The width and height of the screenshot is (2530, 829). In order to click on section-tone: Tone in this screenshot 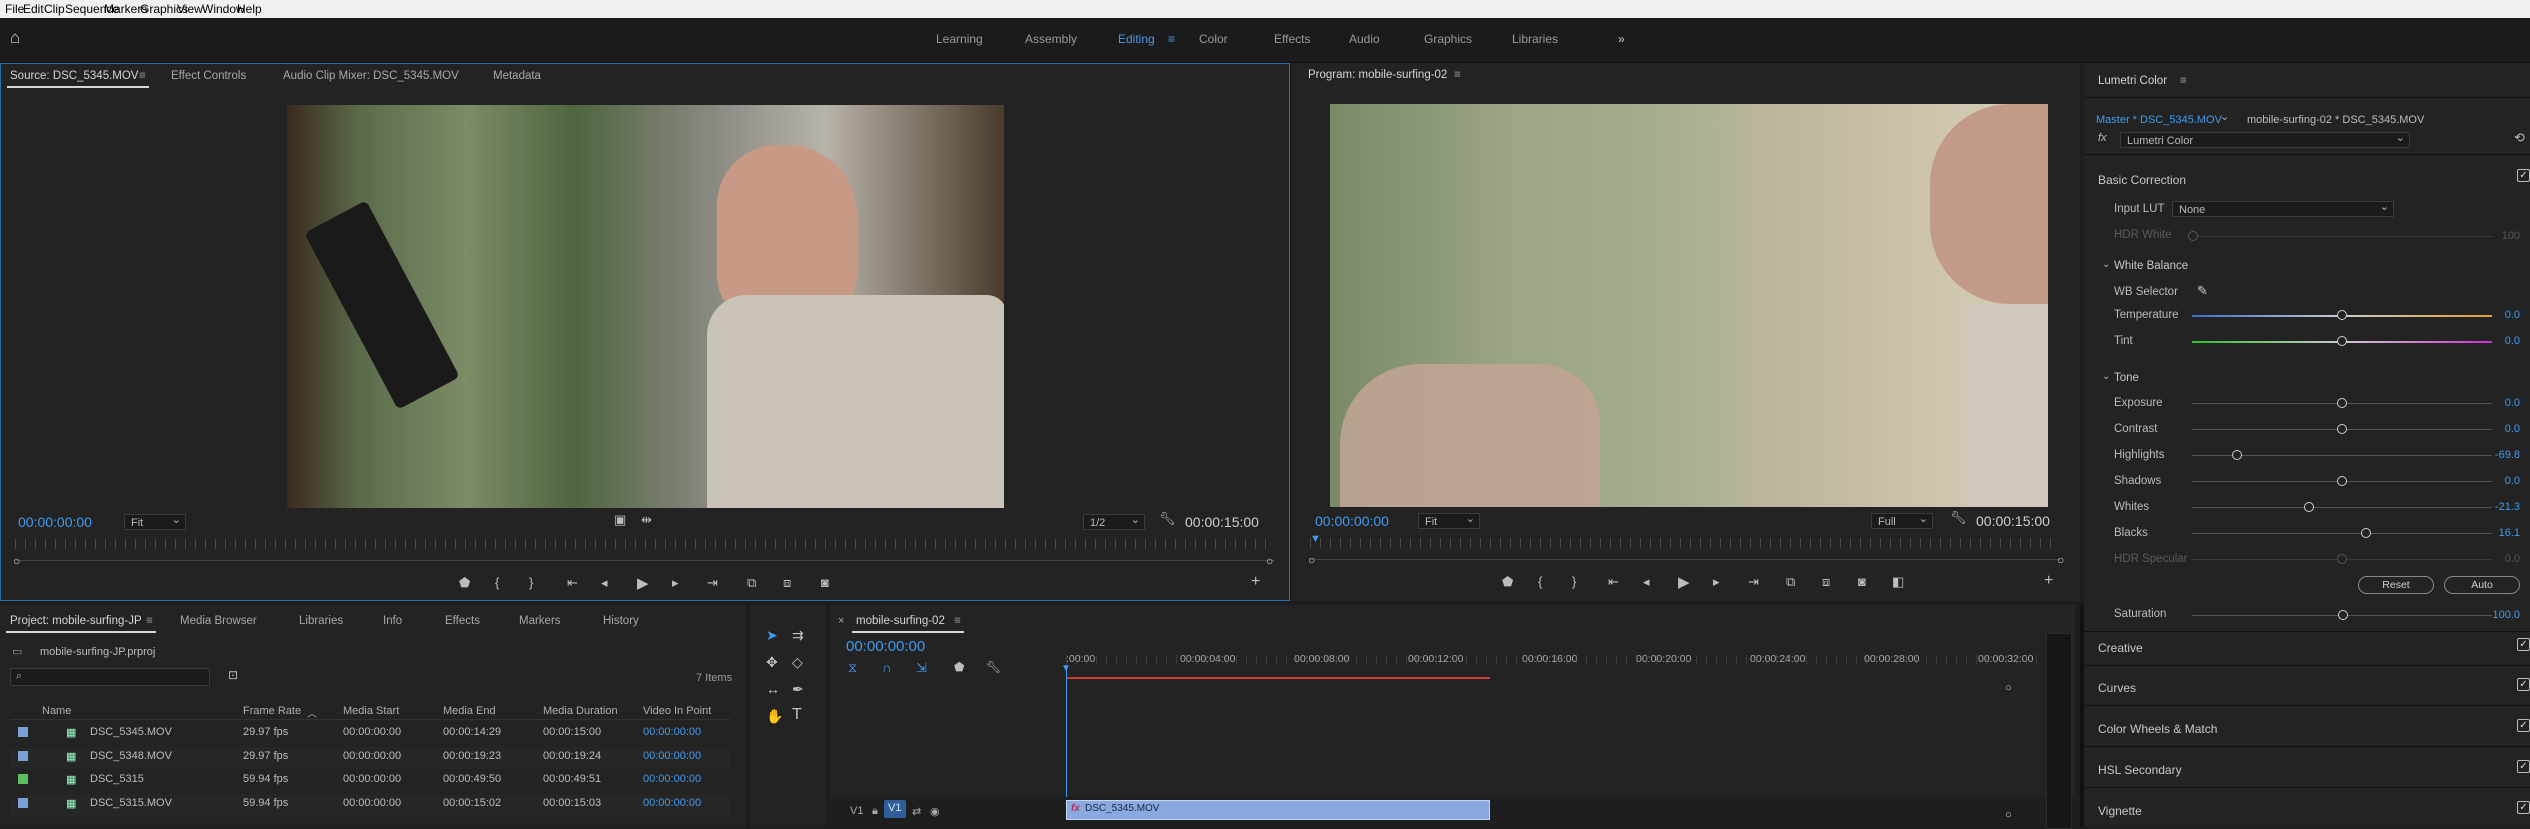, I will do `click(2126, 378)`.